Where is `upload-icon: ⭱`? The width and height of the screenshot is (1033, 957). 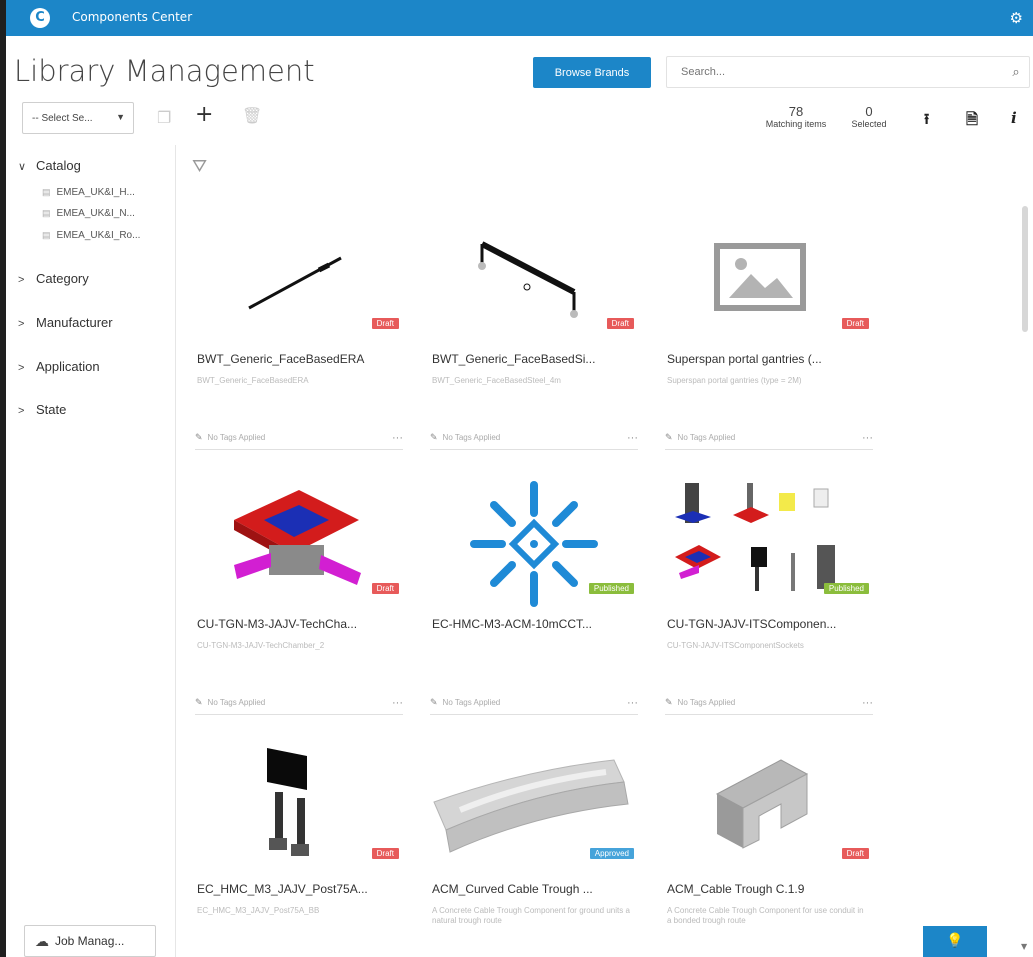
upload-icon: ⭱ is located at coordinates (926, 121).